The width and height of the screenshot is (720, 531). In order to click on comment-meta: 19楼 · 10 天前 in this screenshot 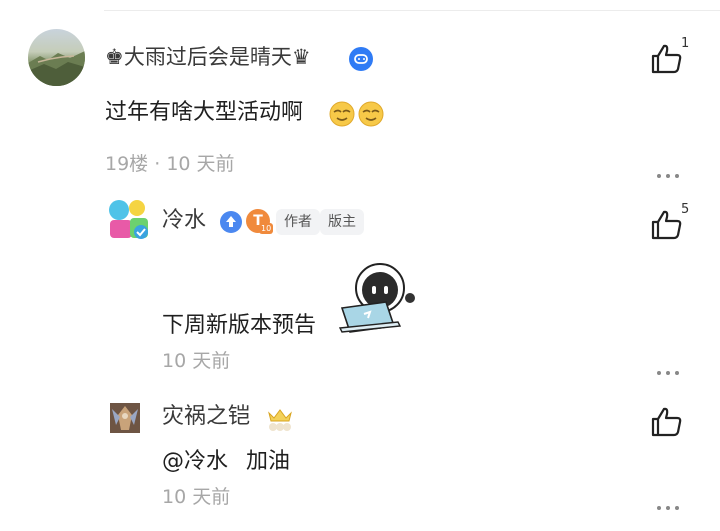, I will do `click(170, 164)`.